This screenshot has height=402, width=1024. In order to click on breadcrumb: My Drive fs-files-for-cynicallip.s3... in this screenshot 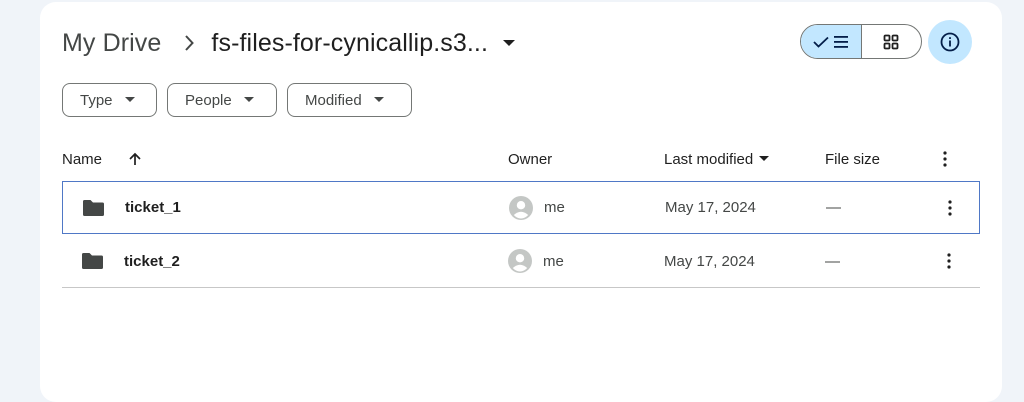, I will do `click(289, 43)`.